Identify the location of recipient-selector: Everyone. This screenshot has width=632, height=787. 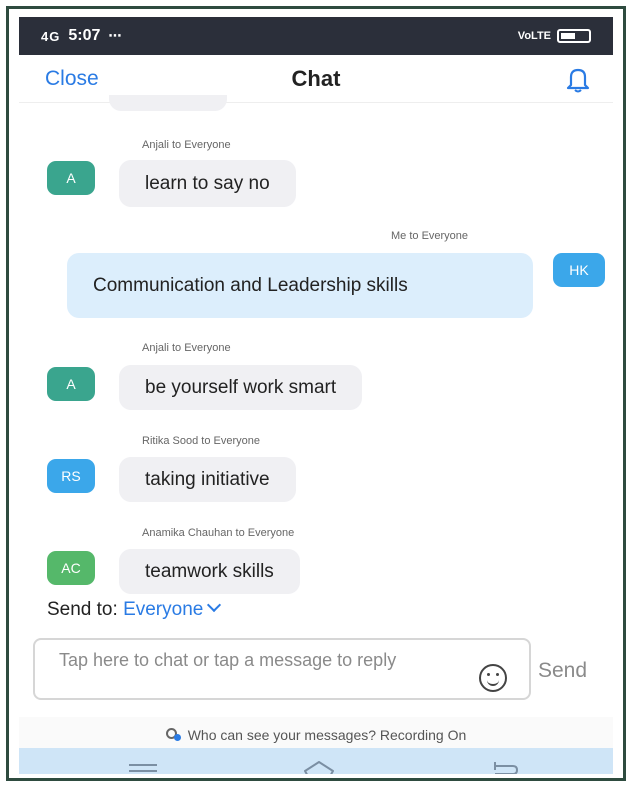
(172, 608).